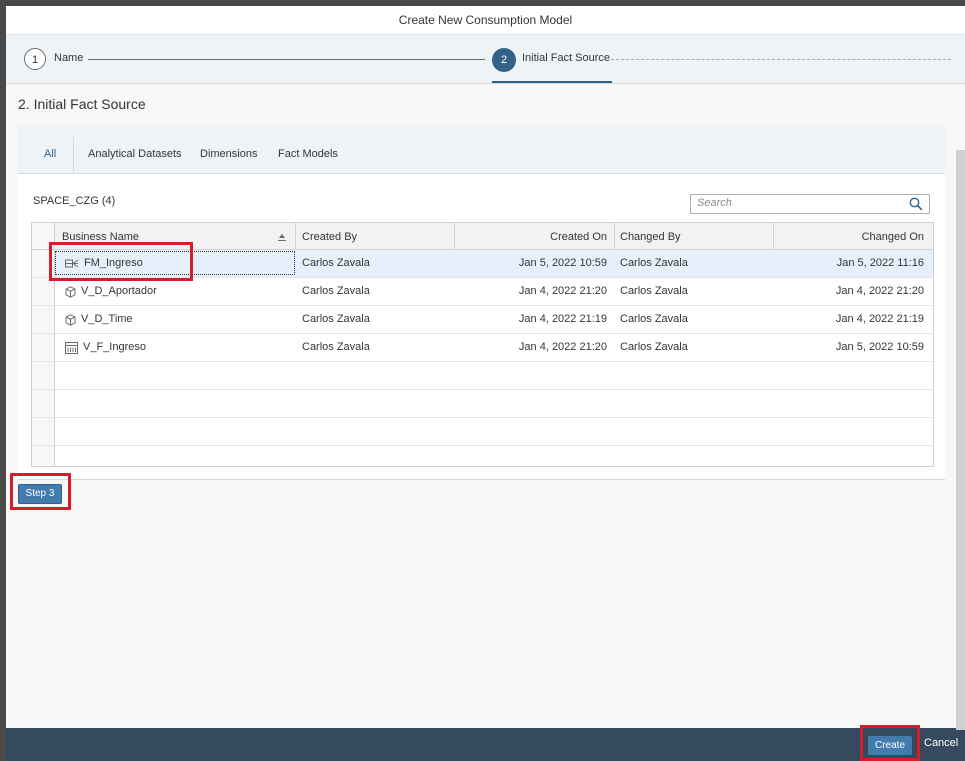 This screenshot has height=761, width=965. I want to click on changed-on-cell: Jan 5, 2022 10:59, so click(879, 347).